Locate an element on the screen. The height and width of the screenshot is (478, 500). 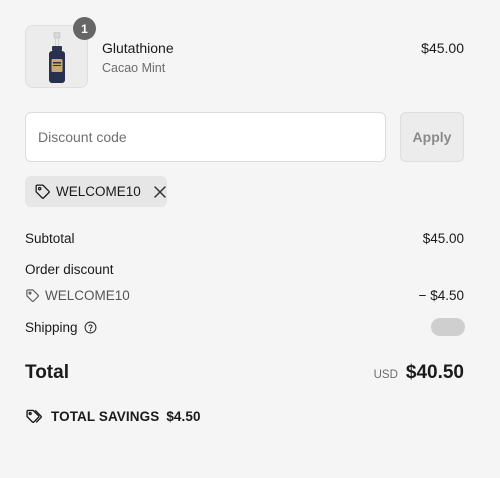
apply-button: Apply is located at coordinates (432, 137).